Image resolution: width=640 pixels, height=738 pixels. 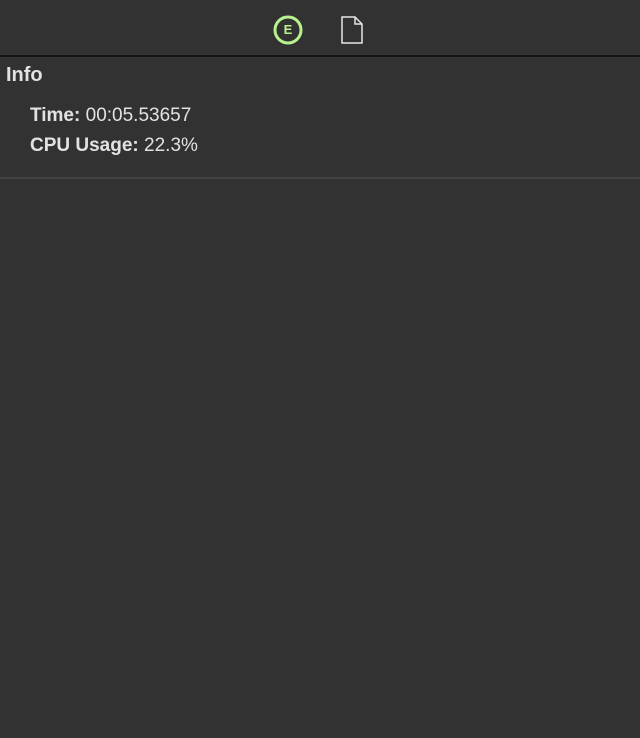 What do you see at coordinates (171, 145) in the screenshot?
I see `cpu-usage-value: 22.3%` at bounding box center [171, 145].